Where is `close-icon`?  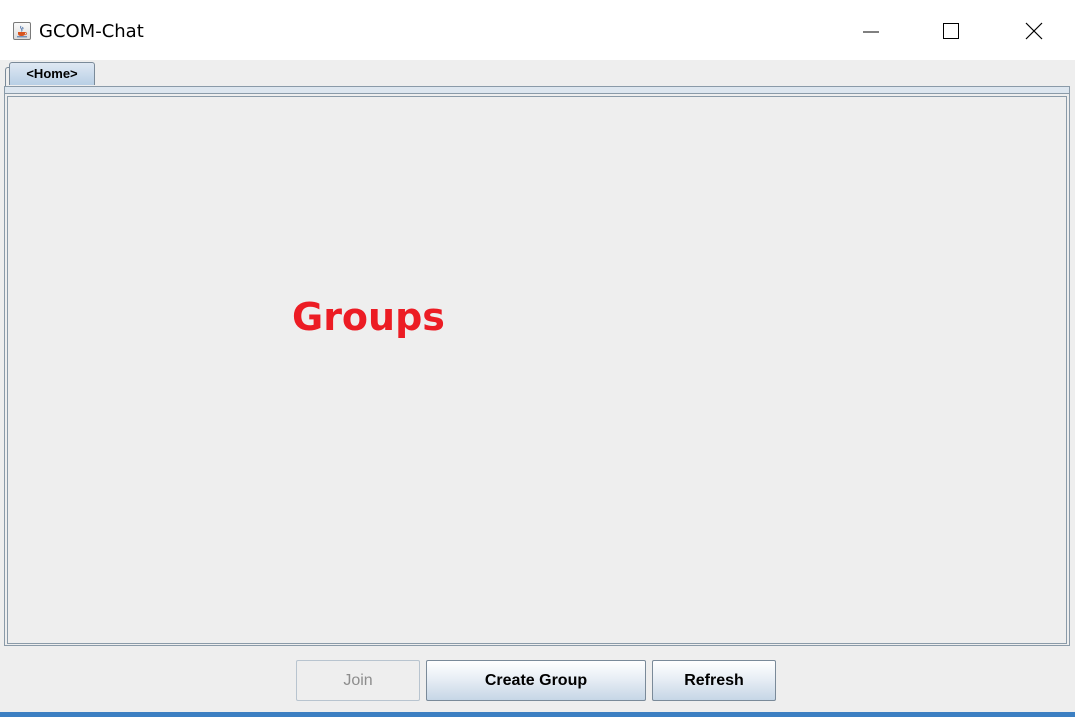
close-icon is located at coordinates (1034, 31).